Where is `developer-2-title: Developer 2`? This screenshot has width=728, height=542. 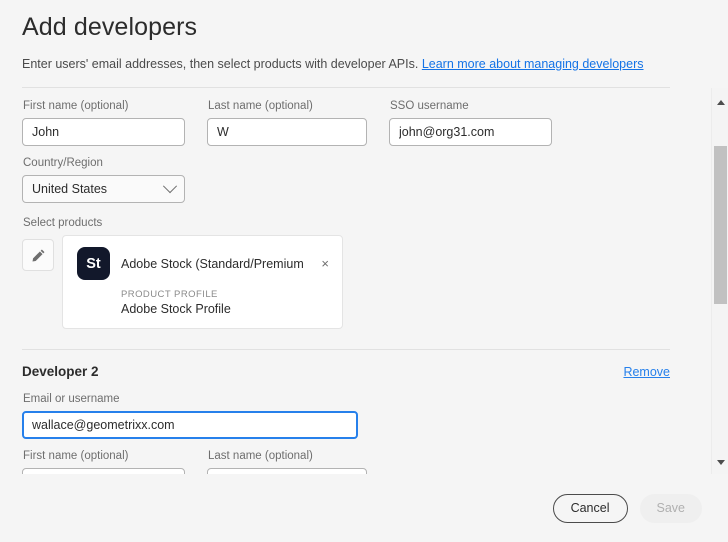 developer-2-title: Developer 2 is located at coordinates (60, 372).